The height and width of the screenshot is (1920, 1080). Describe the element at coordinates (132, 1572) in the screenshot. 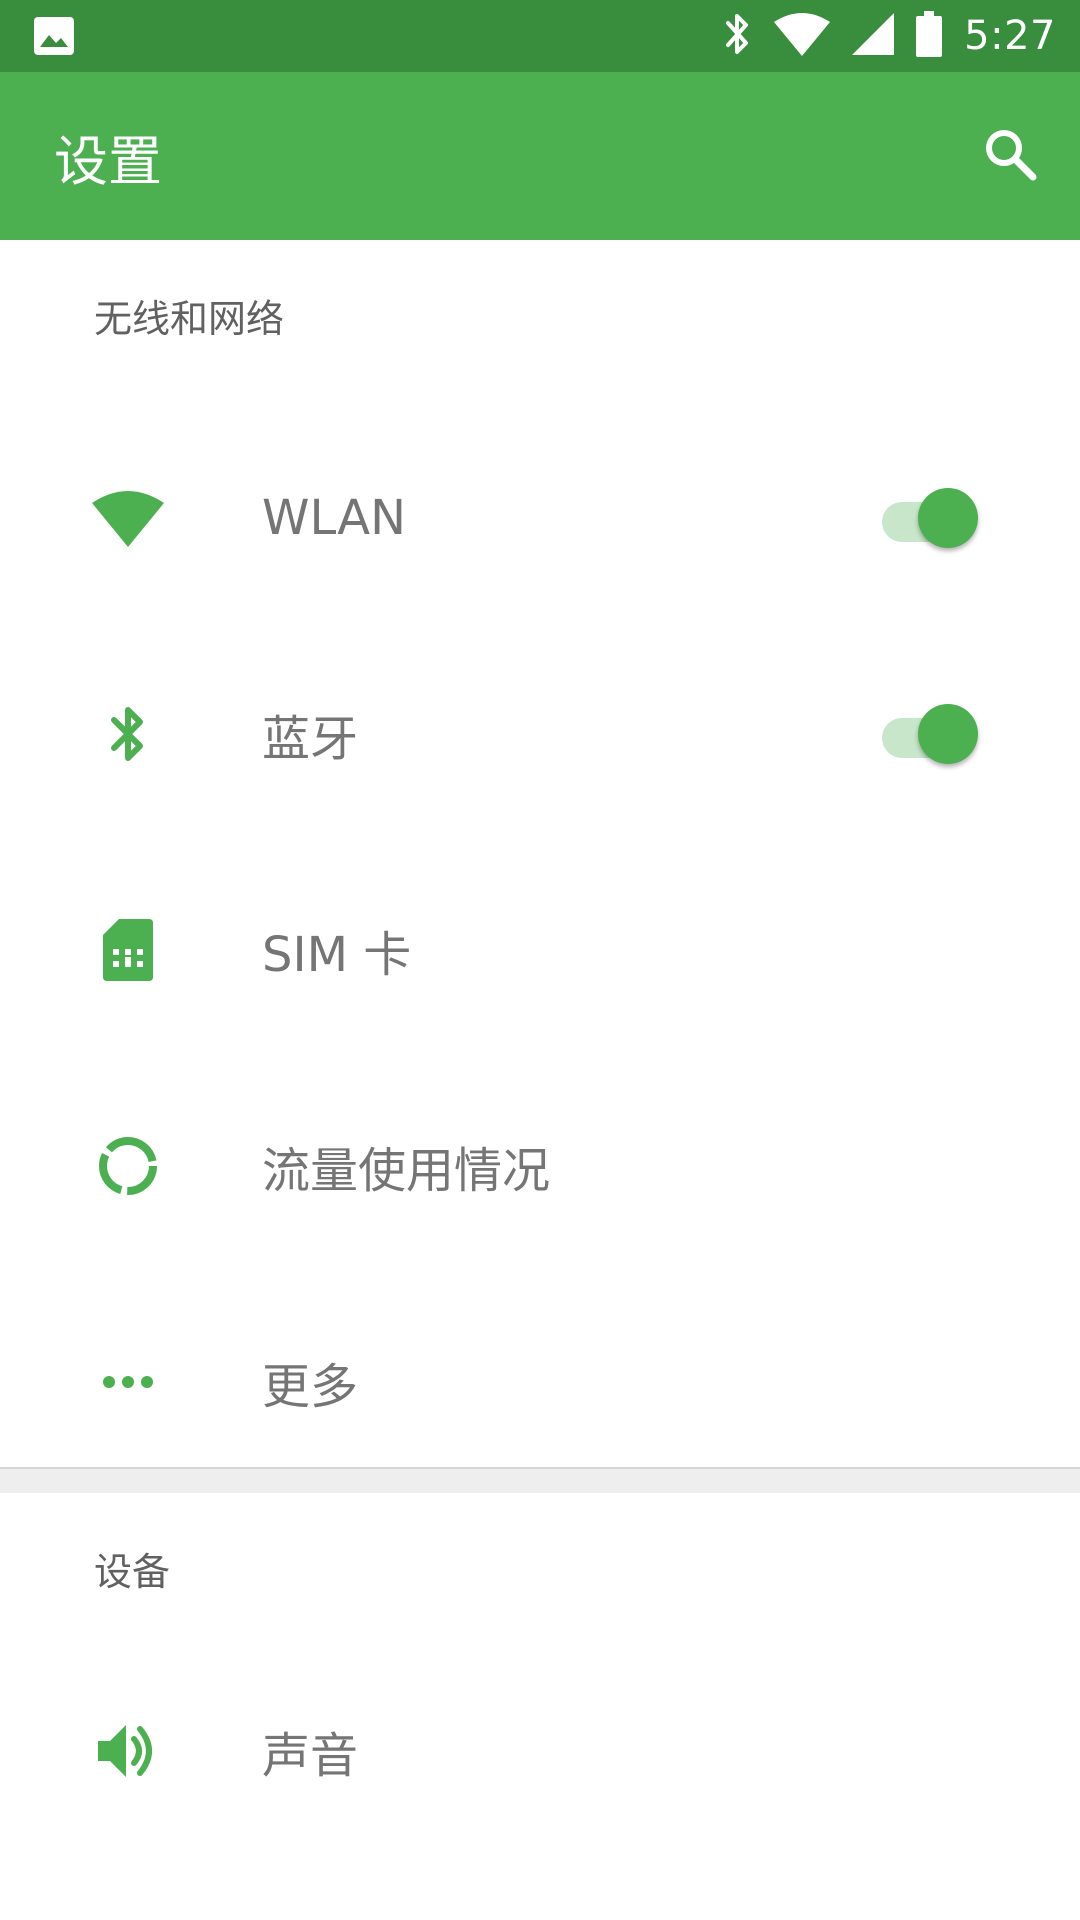

I see `section-header: 设备` at that location.